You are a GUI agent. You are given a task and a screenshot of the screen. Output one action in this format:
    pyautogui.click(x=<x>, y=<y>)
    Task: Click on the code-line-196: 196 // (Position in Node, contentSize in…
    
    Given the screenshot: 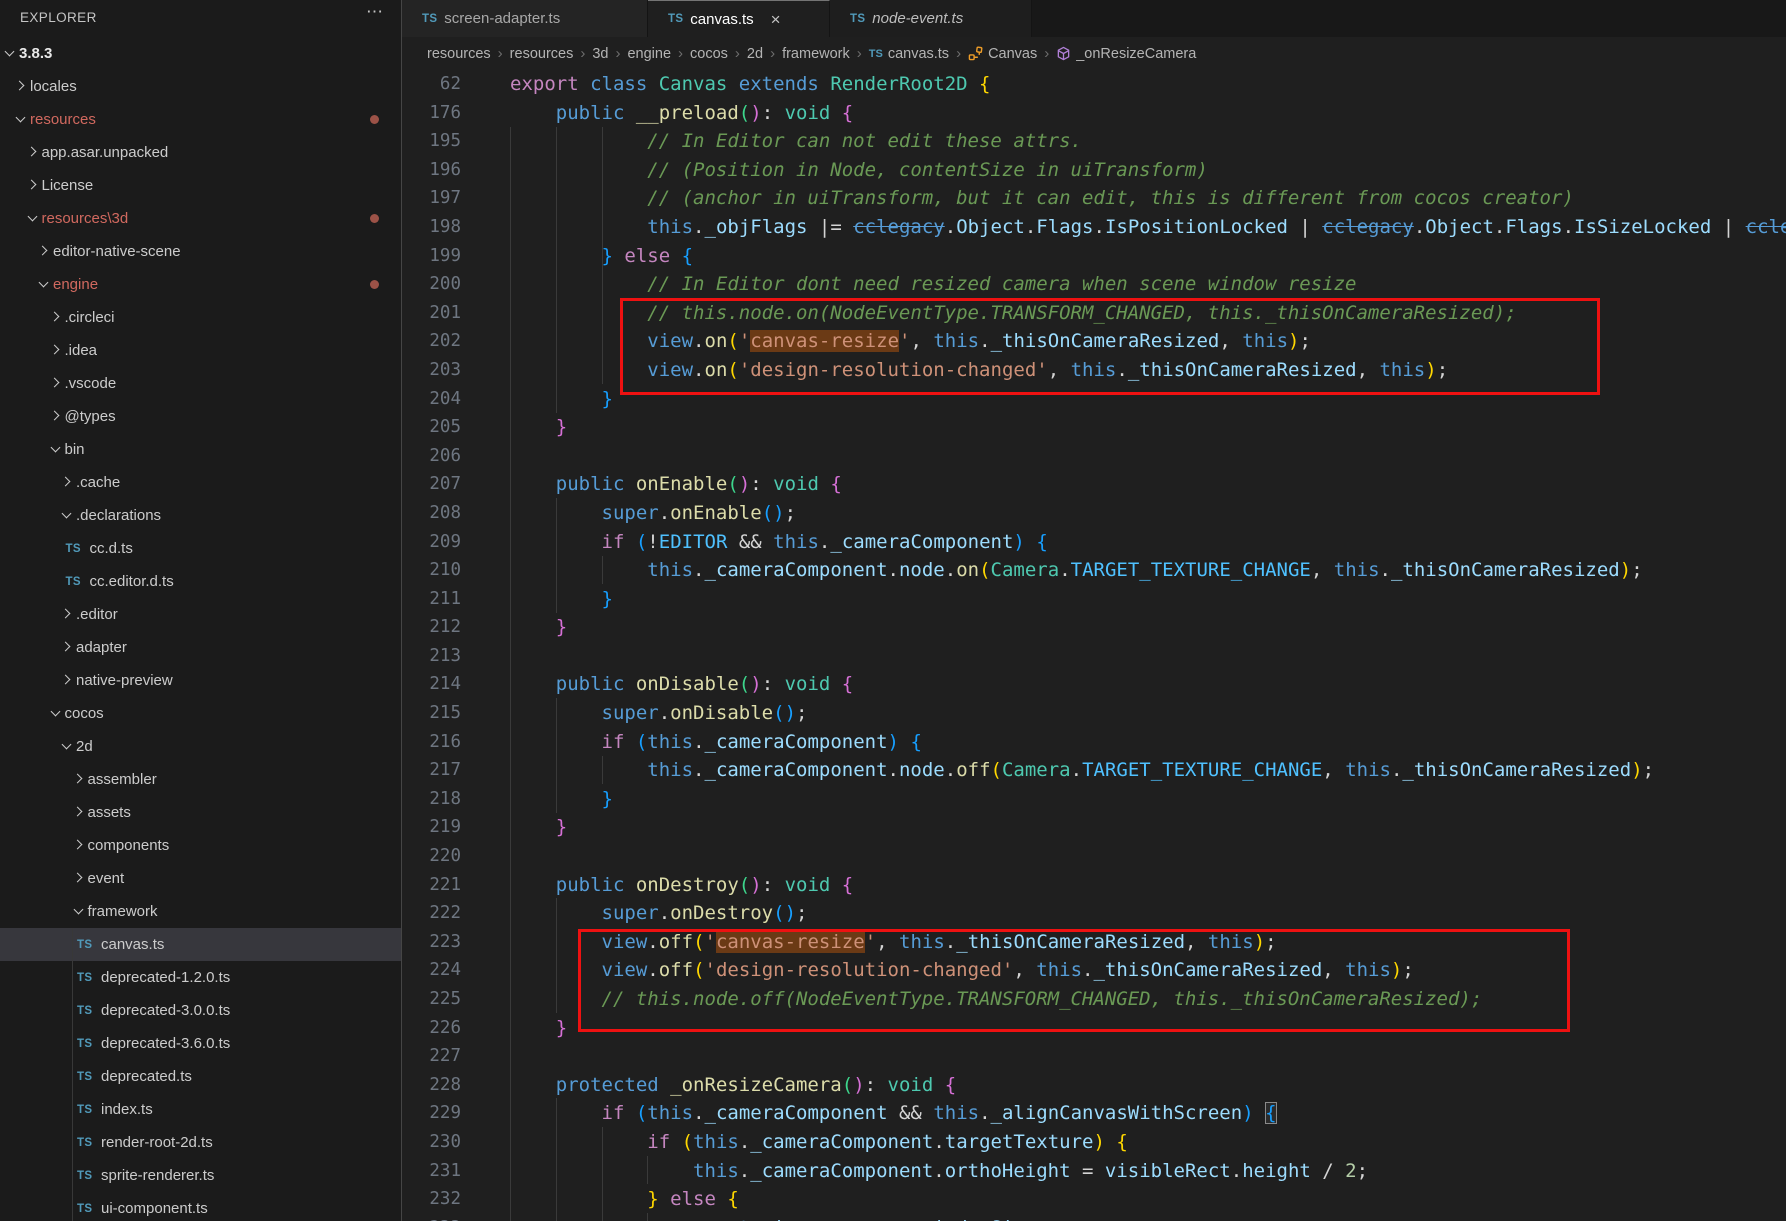 What is the action you would take?
    pyautogui.click(x=1094, y=170)
    